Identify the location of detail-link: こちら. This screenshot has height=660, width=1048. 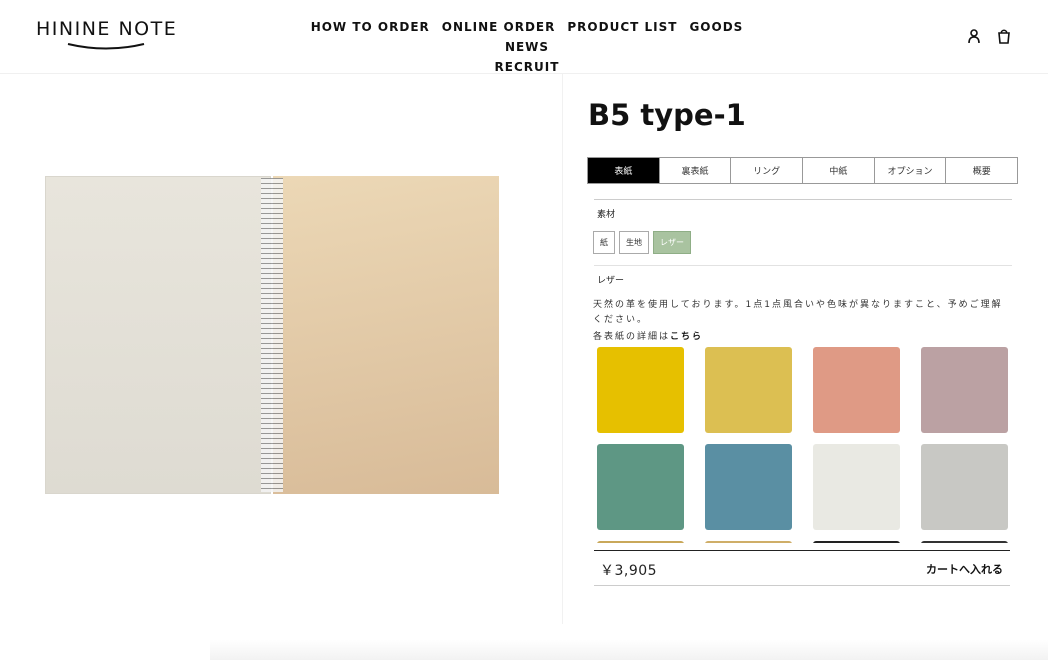
(686, 337).